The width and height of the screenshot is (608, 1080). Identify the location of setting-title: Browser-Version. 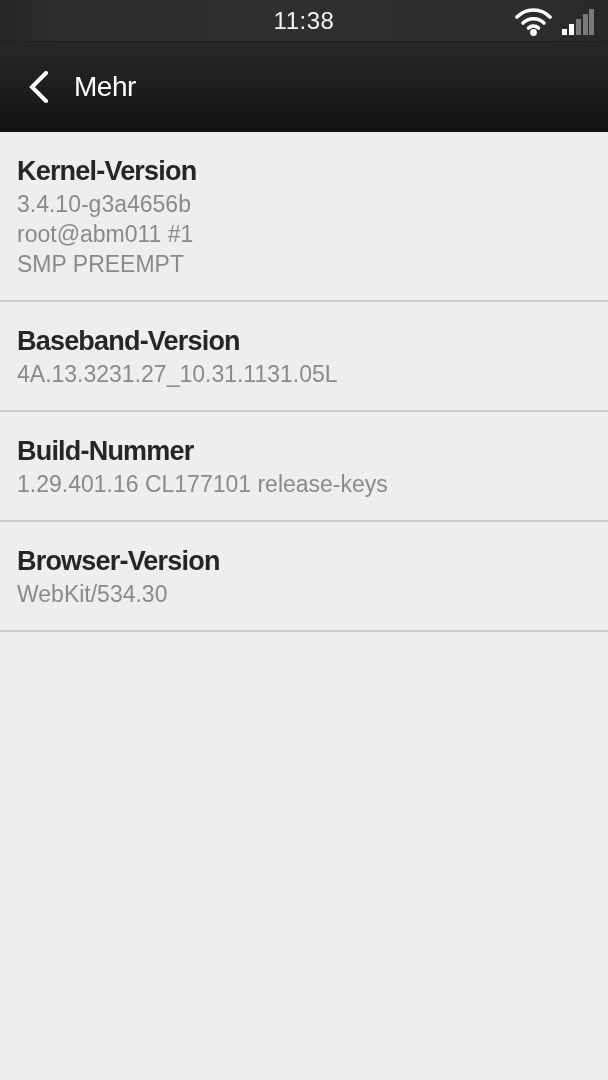
(118, 561).